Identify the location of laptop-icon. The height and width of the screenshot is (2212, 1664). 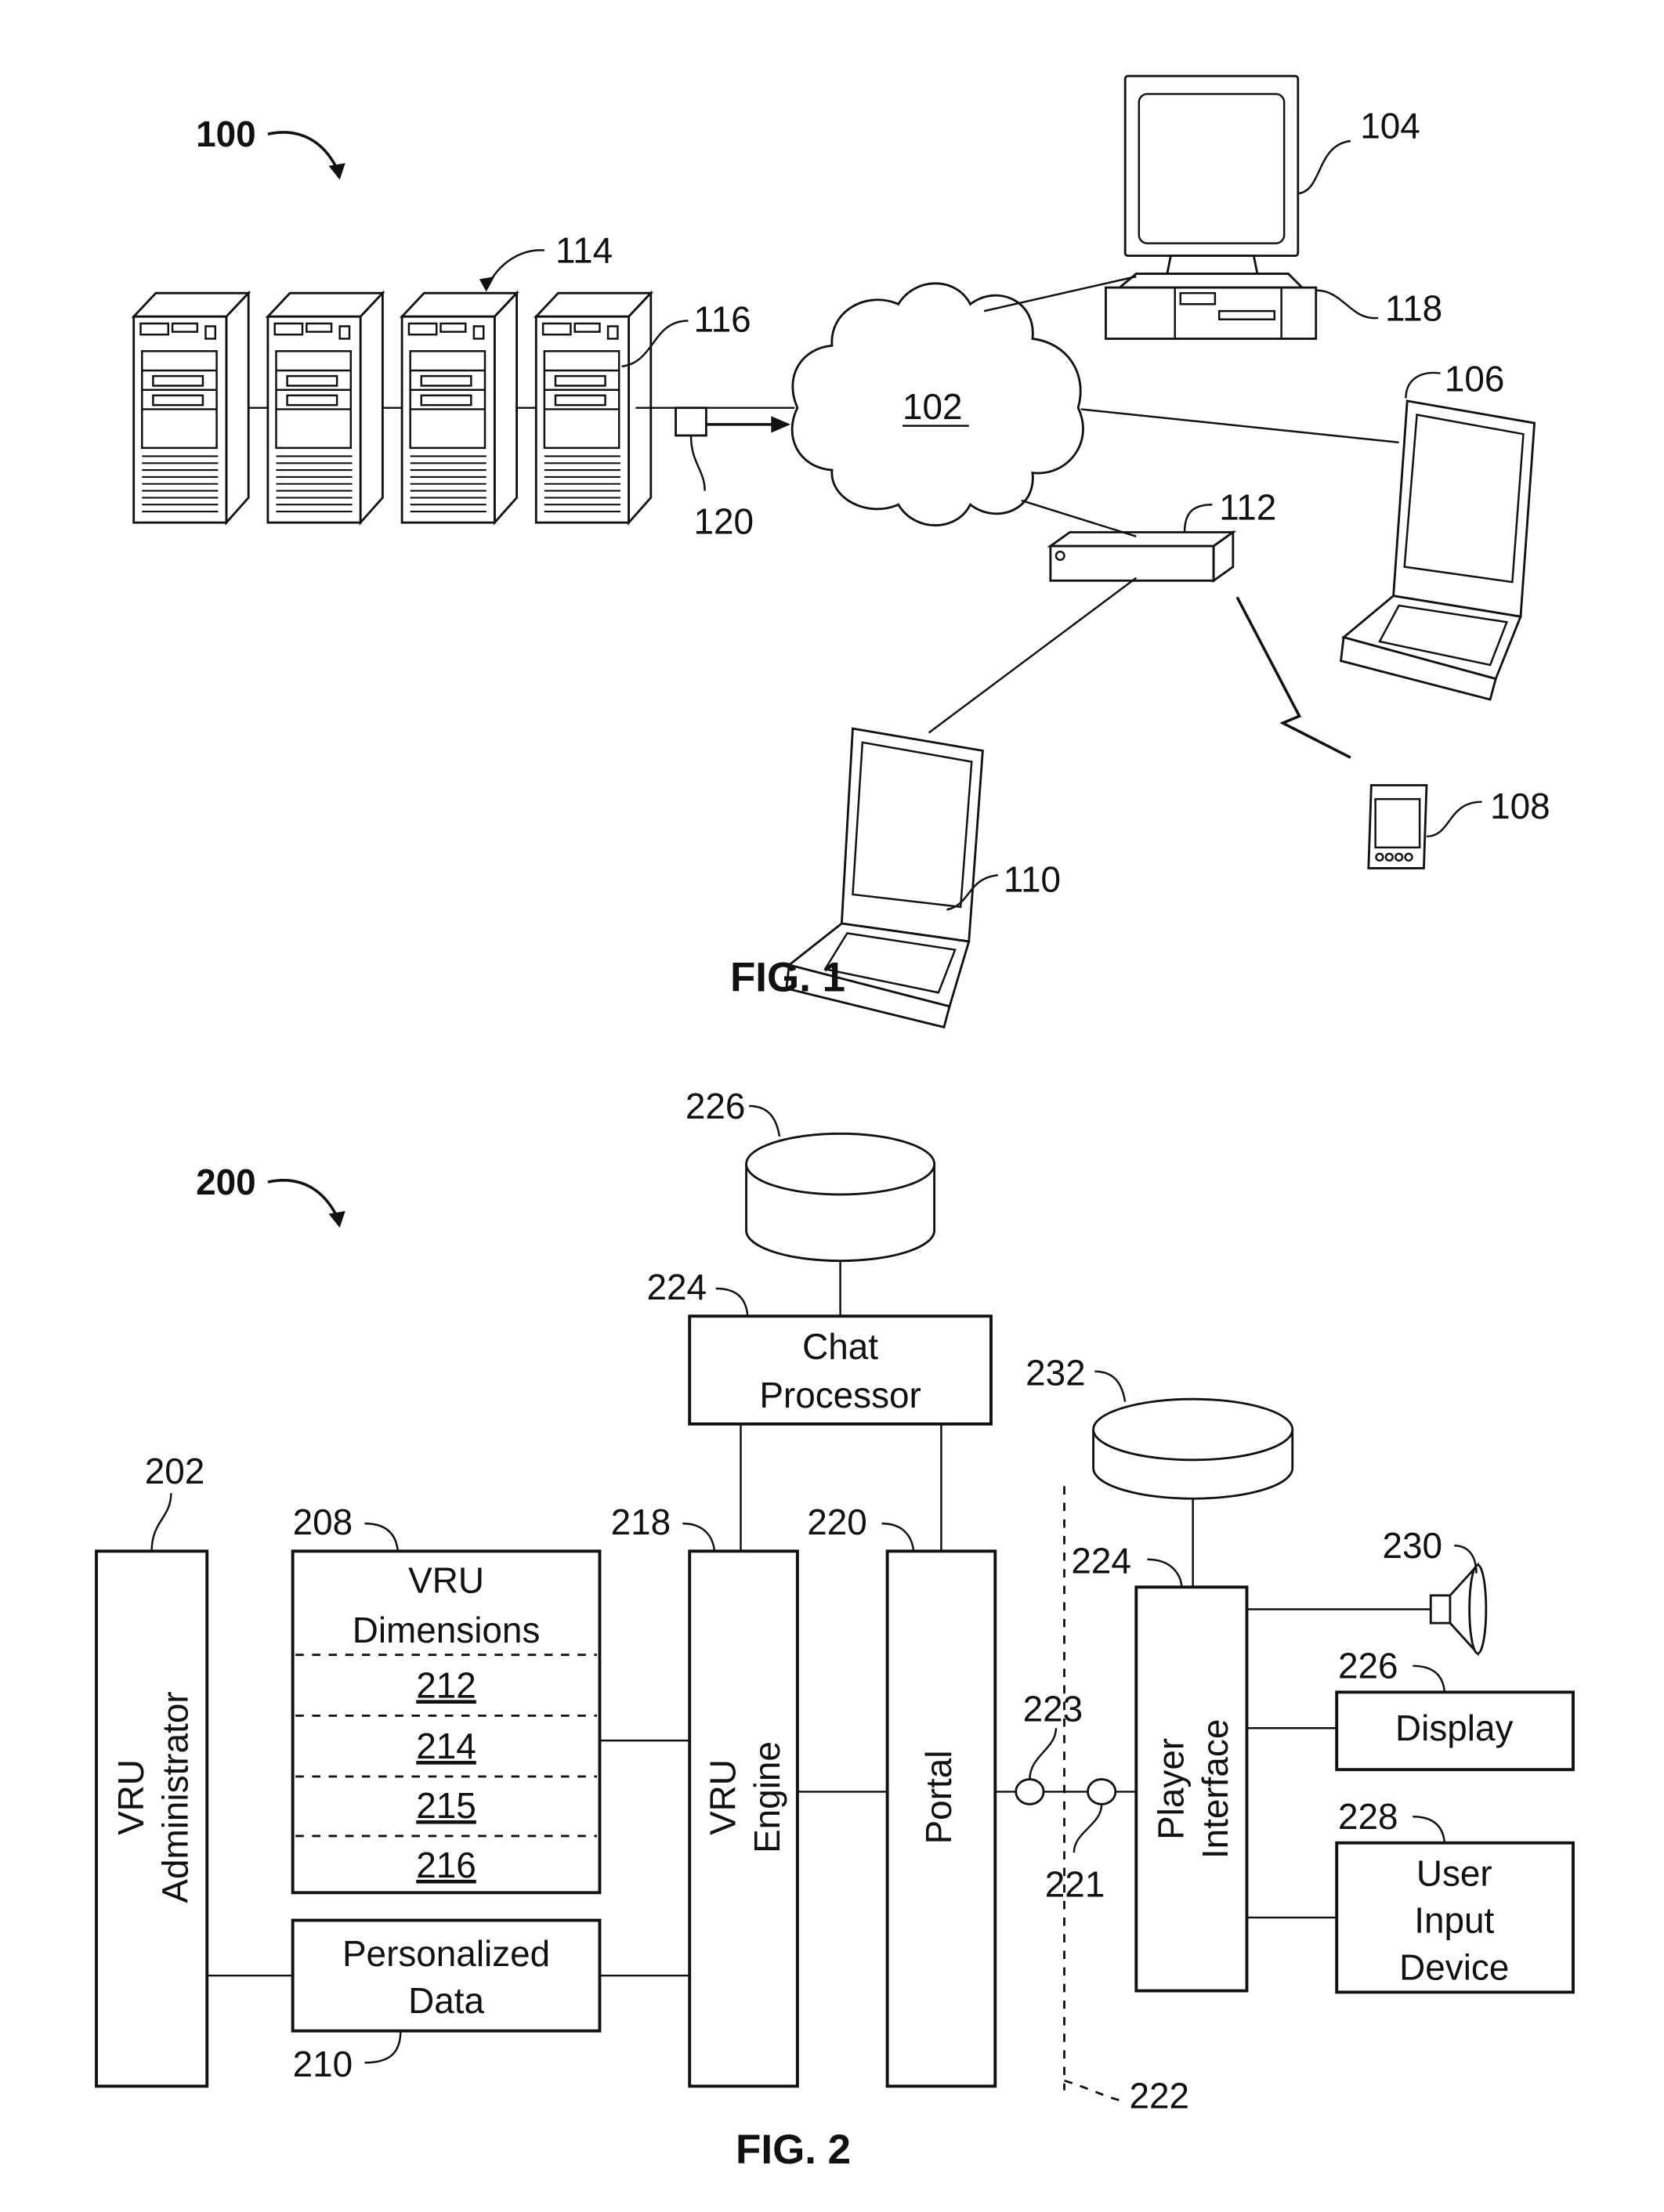
(1437, 550).